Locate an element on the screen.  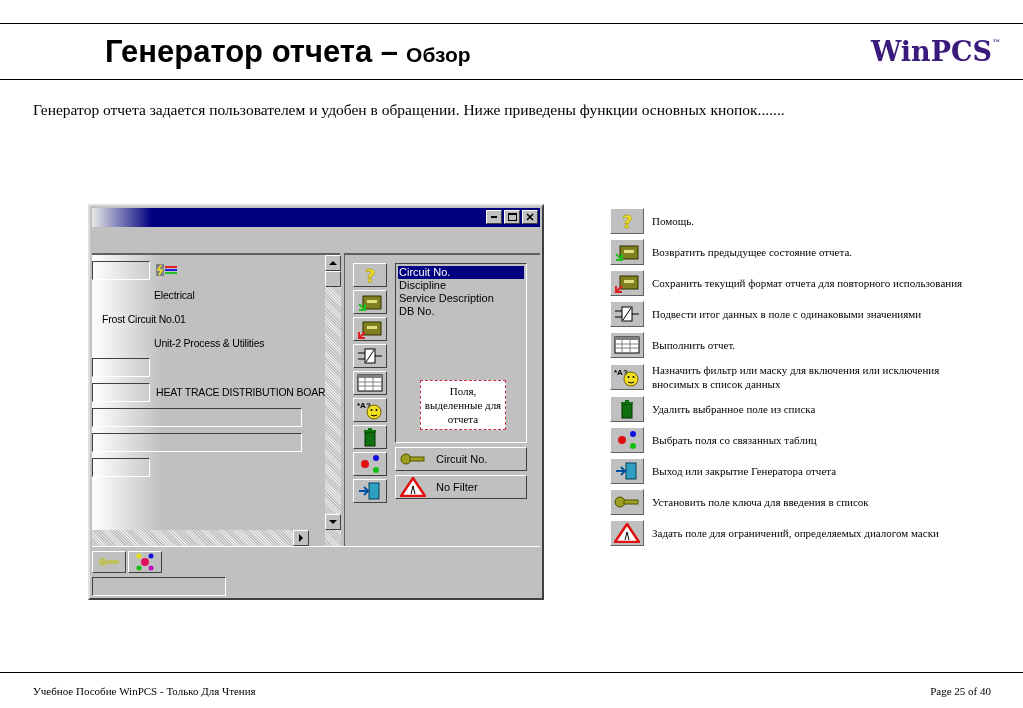
legend-text: Помощь. is located at coordinates (673, 221).